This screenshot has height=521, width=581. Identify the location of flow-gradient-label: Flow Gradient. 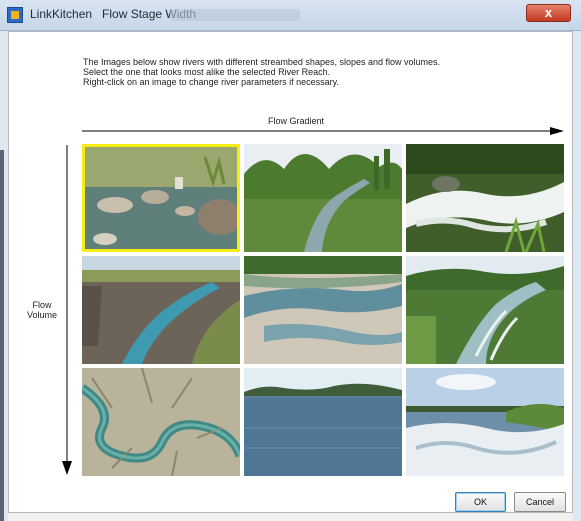
(296, 121).